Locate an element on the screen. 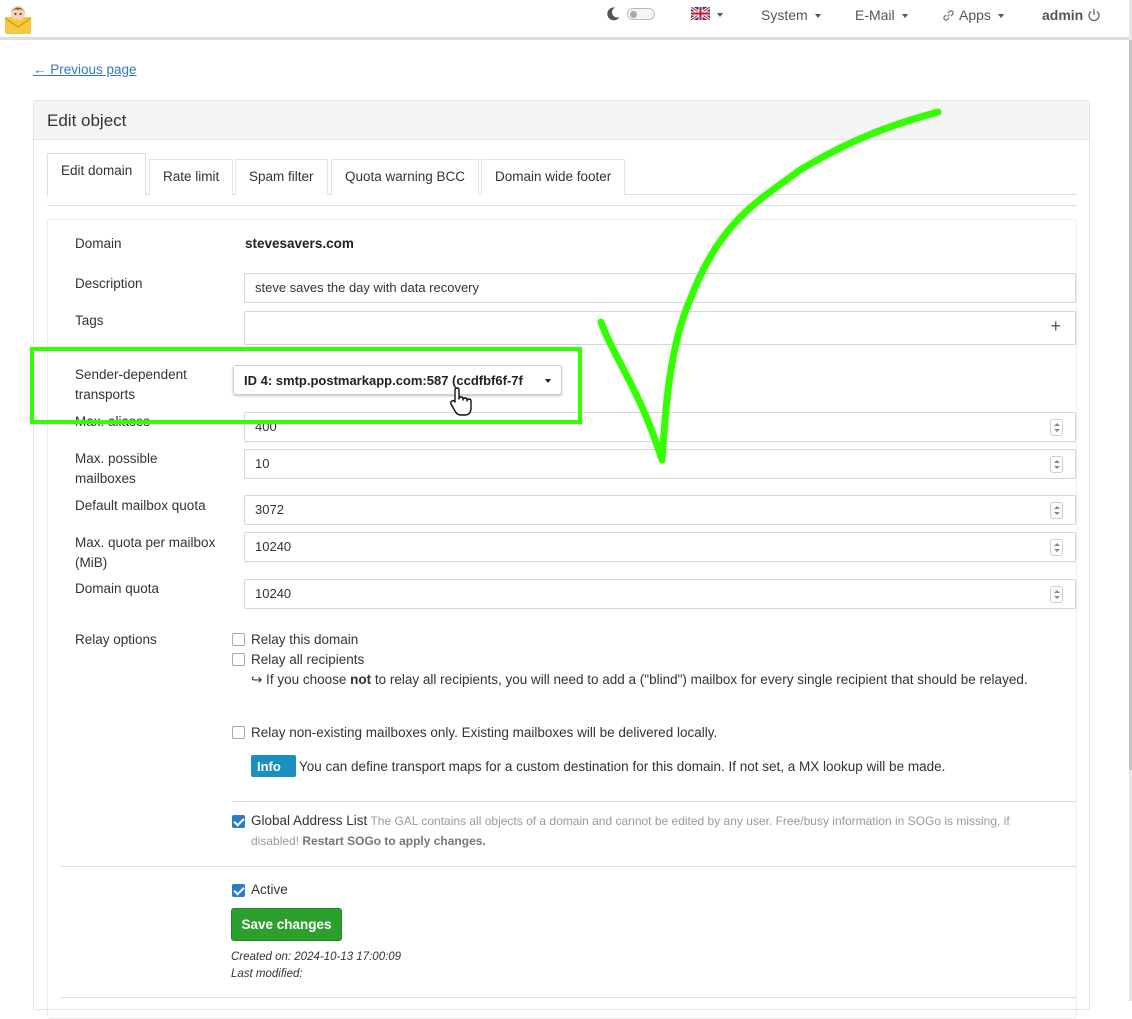  max-mailboxes-value: 10 is located at coordinates (262, 463).